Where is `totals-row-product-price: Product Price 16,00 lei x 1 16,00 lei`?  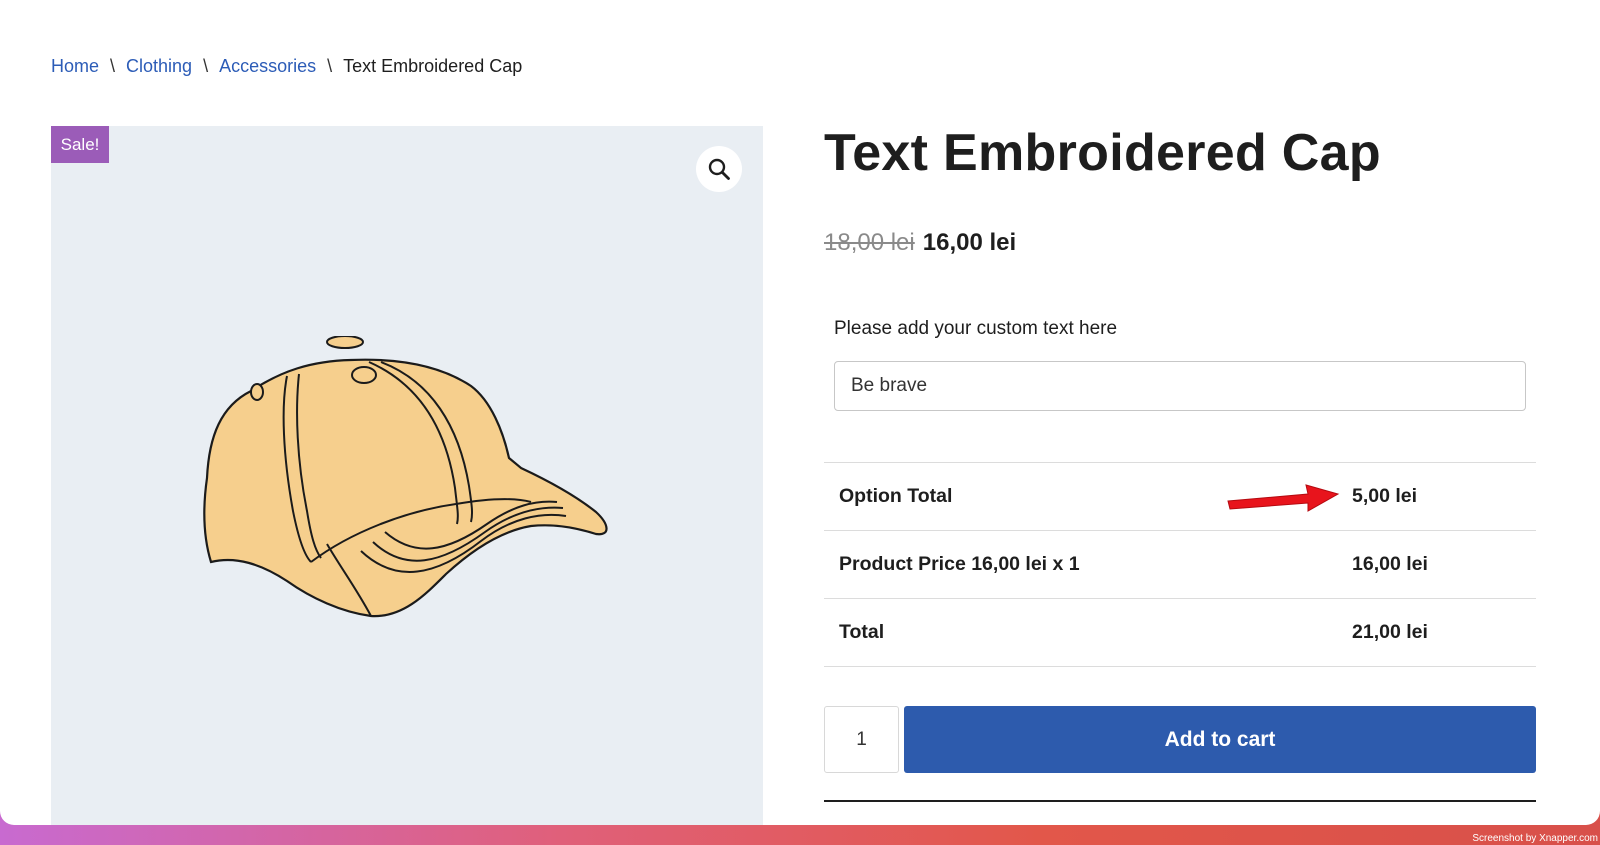 totals-row-product-price: Product Price 16,00 lei x 1 16,00 lei is located at coordinates (1180, 565).